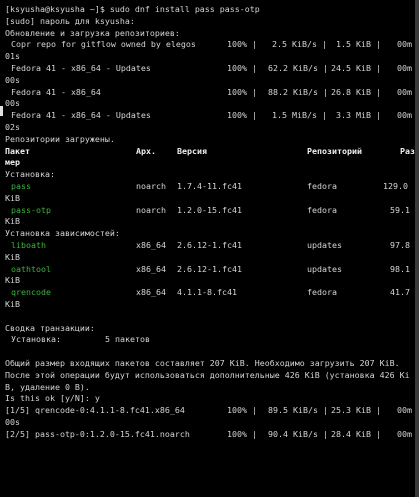 Image resolution: width=419 pixels, height=497 pixels. Describe the element at coordinates (358, 115) in the screenshot. I see `terminal-text: 3.3 MiB |` at that location.